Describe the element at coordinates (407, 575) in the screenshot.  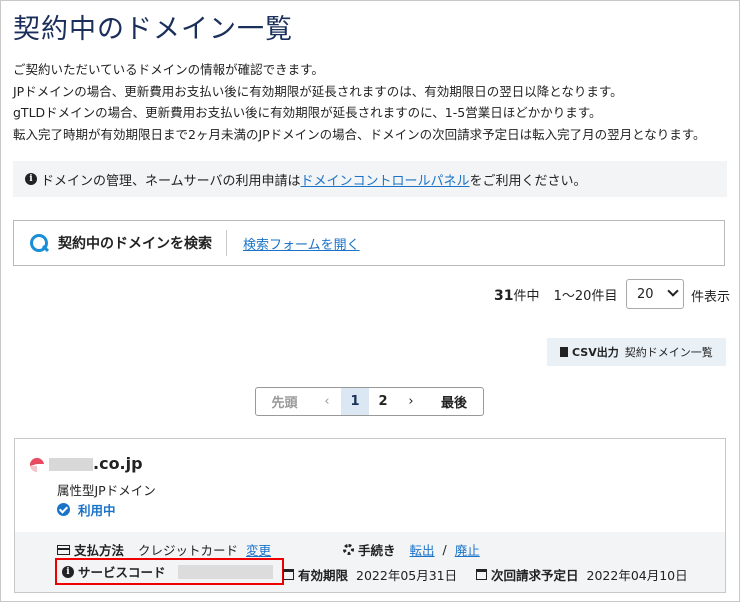
I see `expiry-value: 2022年05月31日` at that location.